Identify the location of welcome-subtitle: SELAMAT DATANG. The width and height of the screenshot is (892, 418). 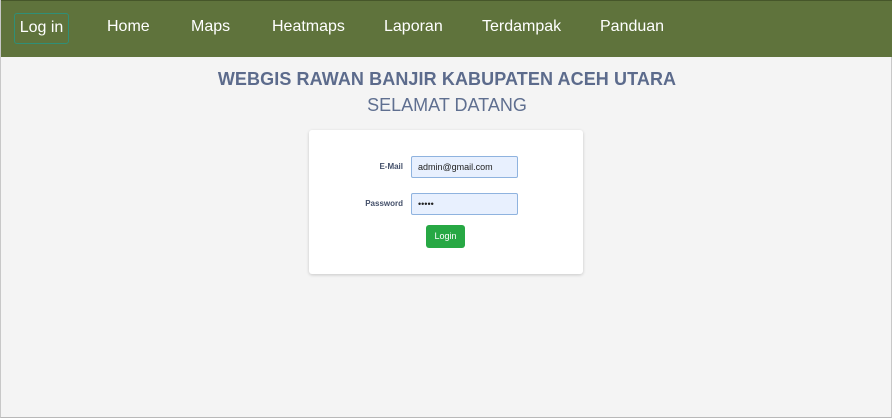
(447, 105).